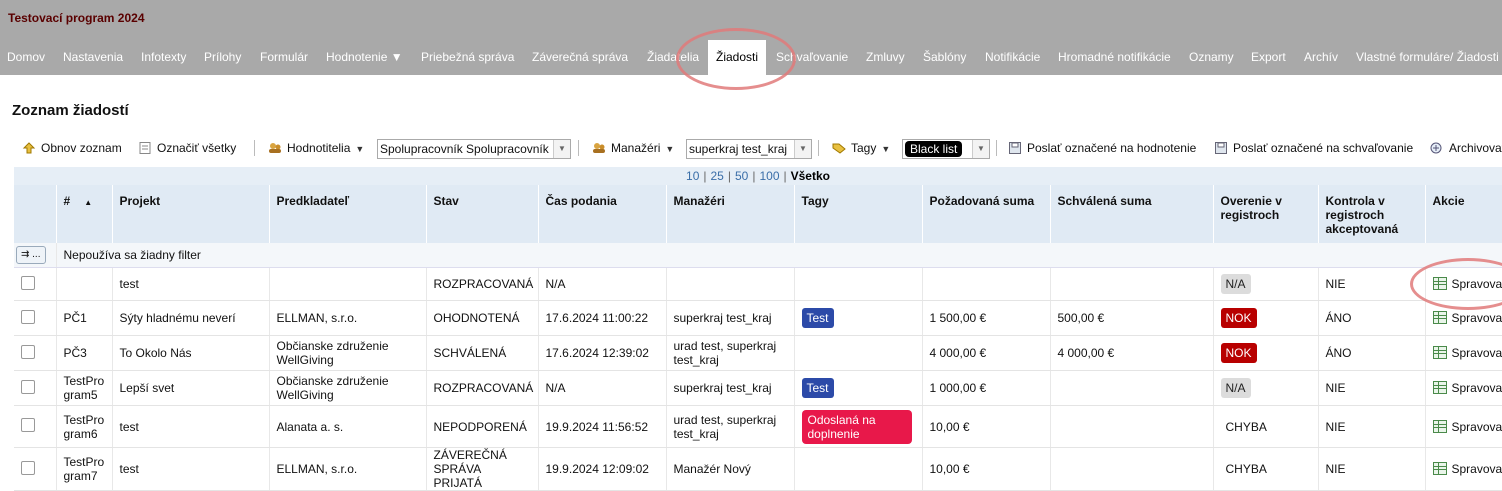 The height and width of the screenshot is (491, 1502). Describe the element at coordinates (26, 57) in the screenshot. I see `nav-item-0: Domov` at that location.